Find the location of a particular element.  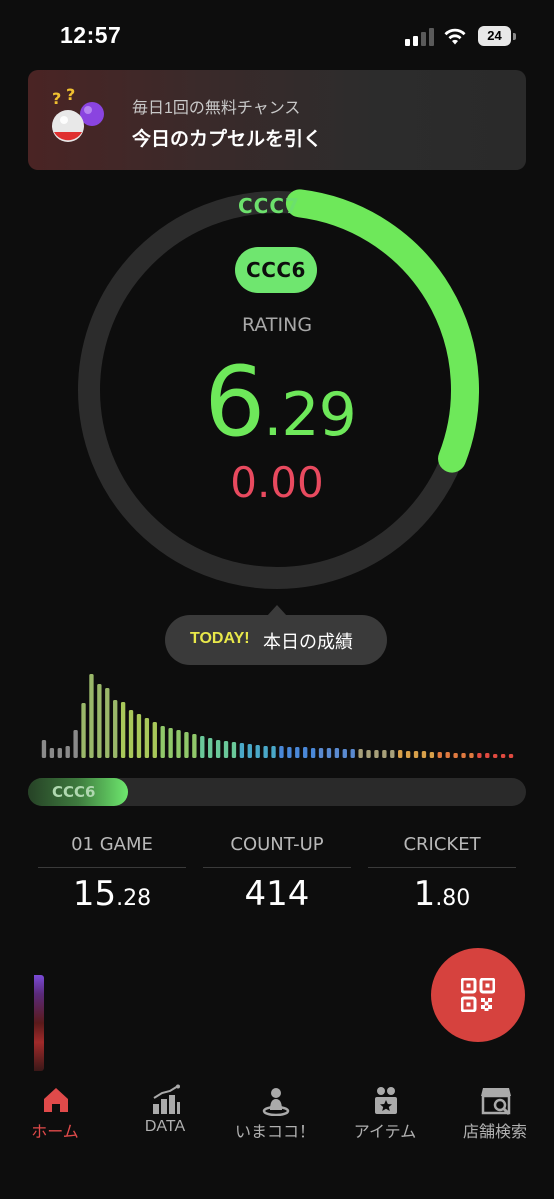

qr-code-icon is located at coordinates (478, 995).